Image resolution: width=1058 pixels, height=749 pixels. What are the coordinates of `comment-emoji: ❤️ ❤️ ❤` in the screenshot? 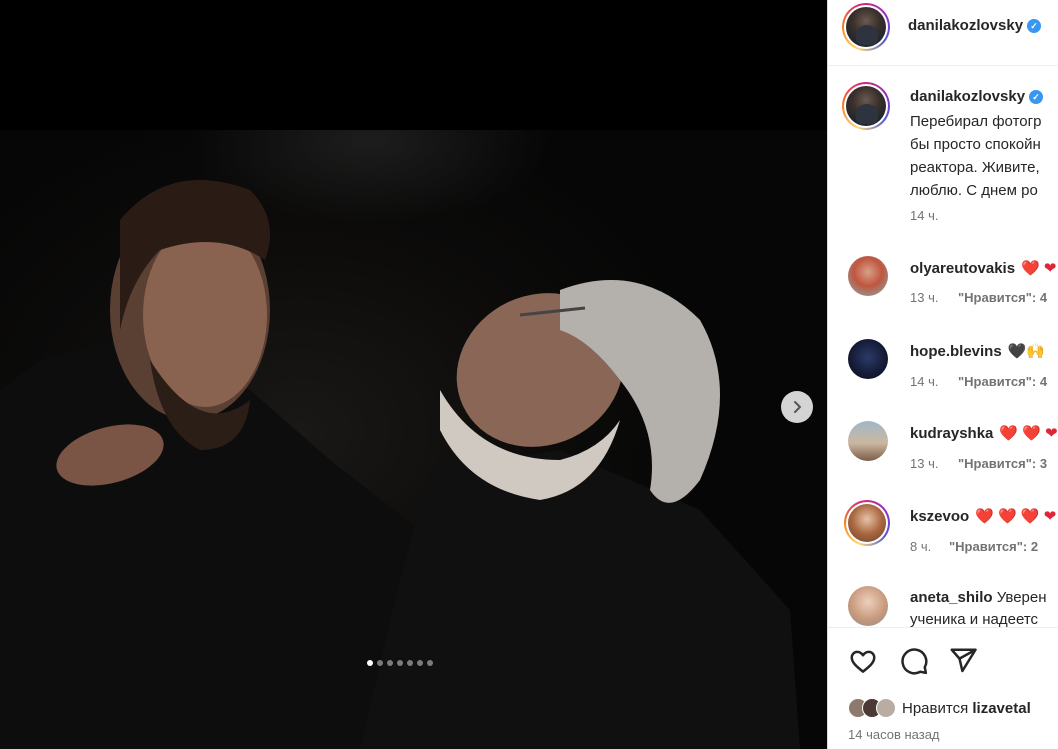 It's located at (1028, 433).